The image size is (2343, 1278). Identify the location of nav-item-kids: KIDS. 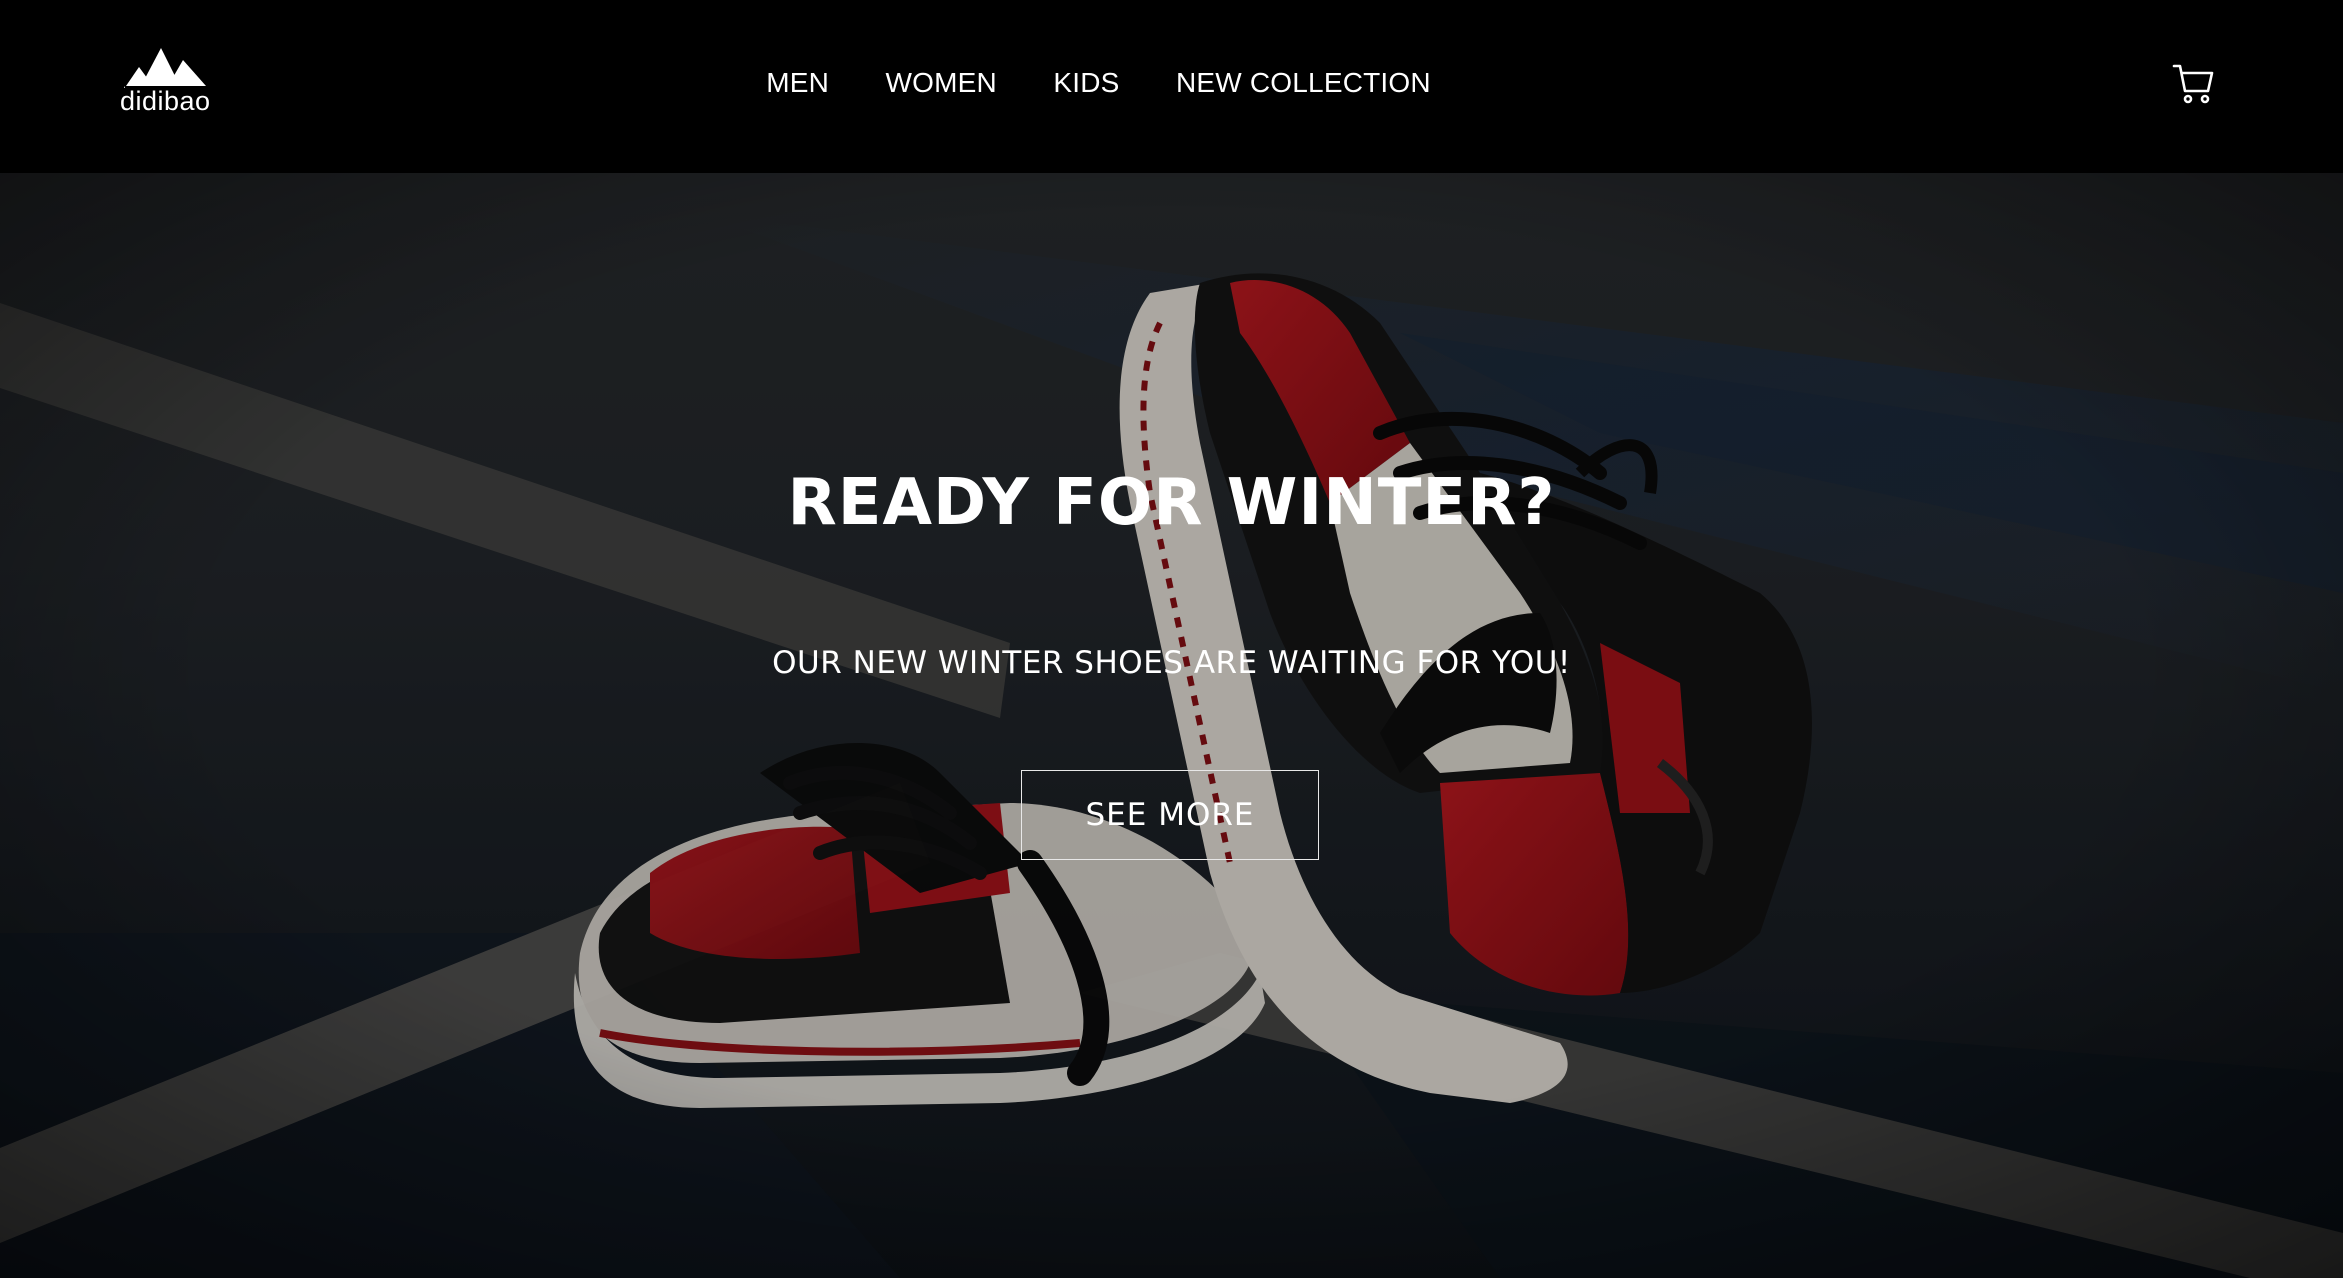
(1086, 83).